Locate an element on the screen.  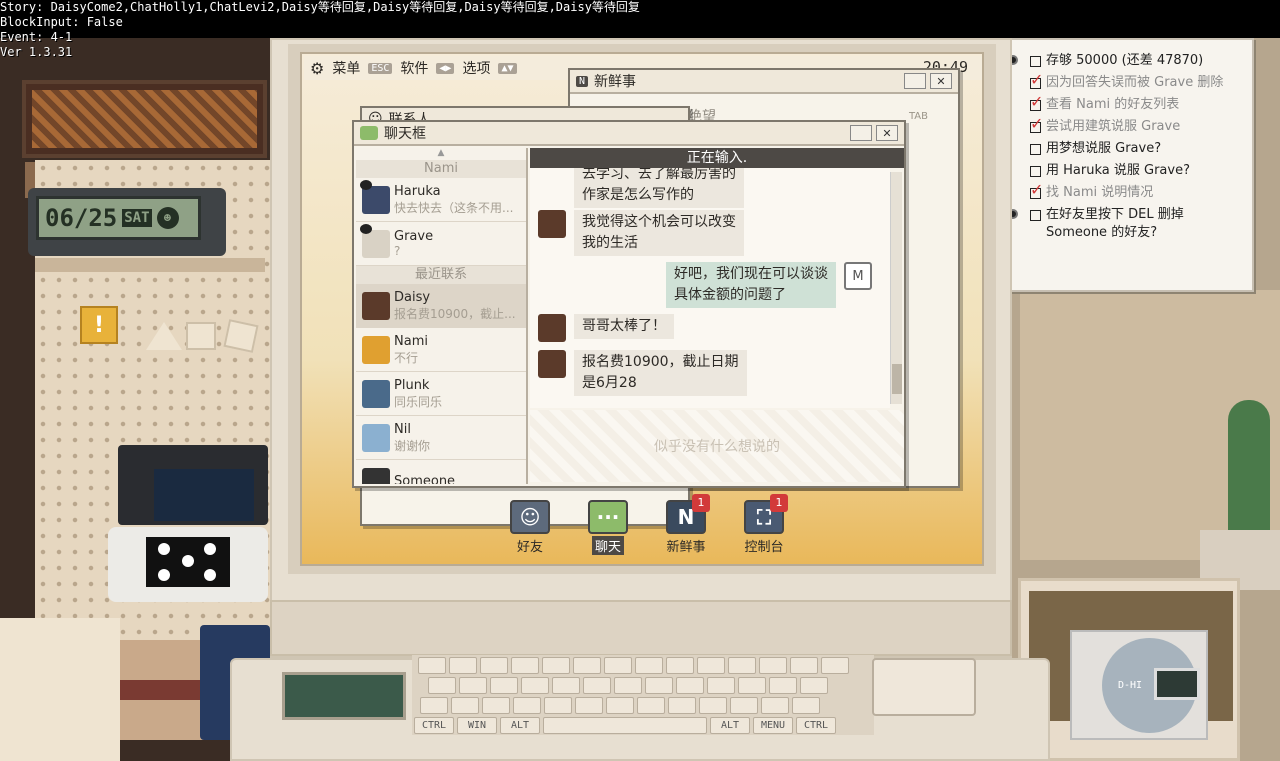
win-key: WIN is located at coordinates (477, 725).